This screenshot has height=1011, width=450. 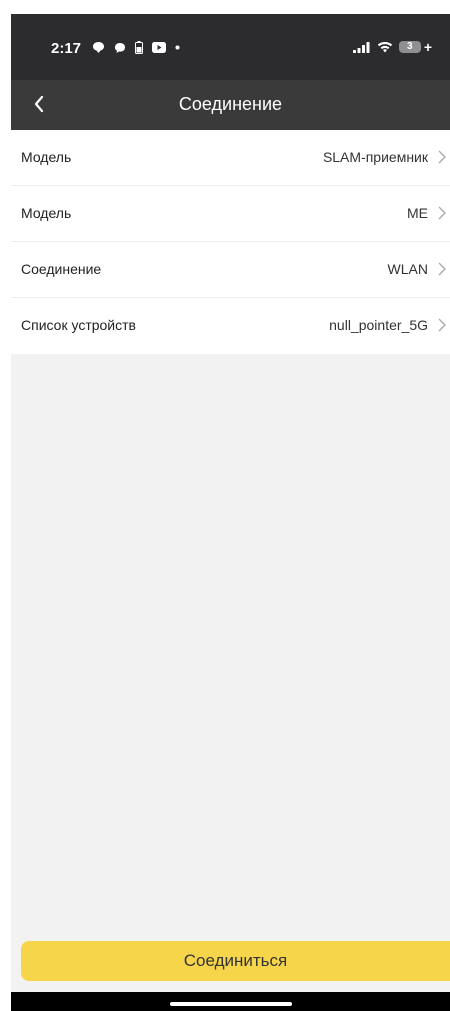 I want to click on row-label: Список устройств, so click(x=78, y=325).